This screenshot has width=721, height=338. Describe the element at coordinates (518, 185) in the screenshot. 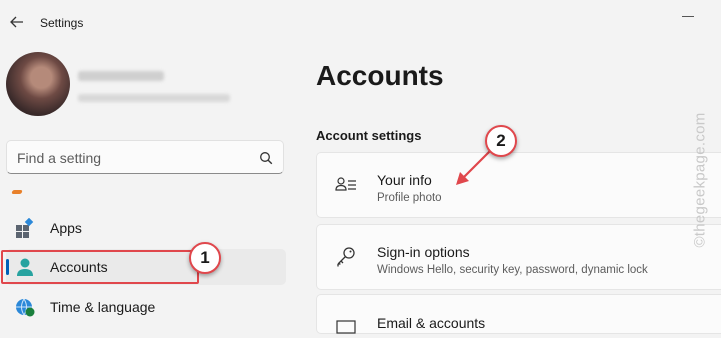

I see `your-info-card: Your info Profile photo` at that location.